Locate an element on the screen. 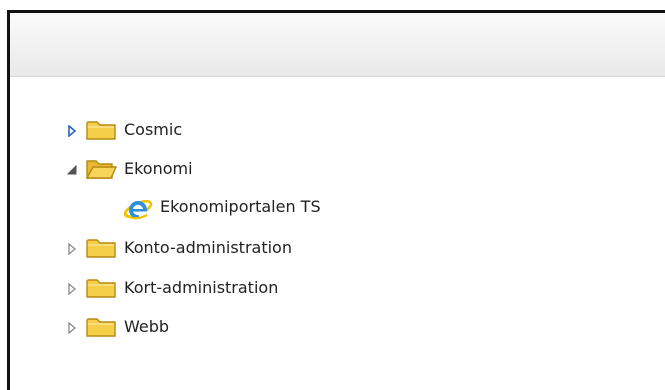  tree-node-konto-administration: Konto-administration is located at coordinates (217, 248).